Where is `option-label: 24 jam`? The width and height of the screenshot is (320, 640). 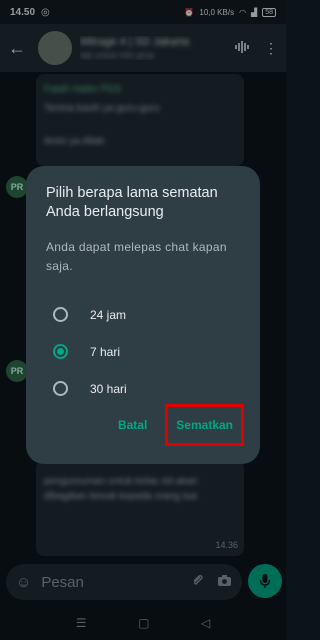
option-label: 24 jam is located at coordinates (108, 314).